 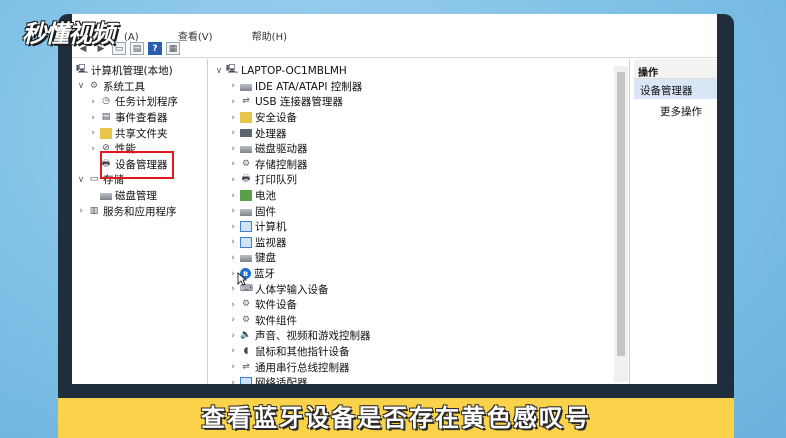 I want to click on view-icon: ▦, so click(x=173, y=48).